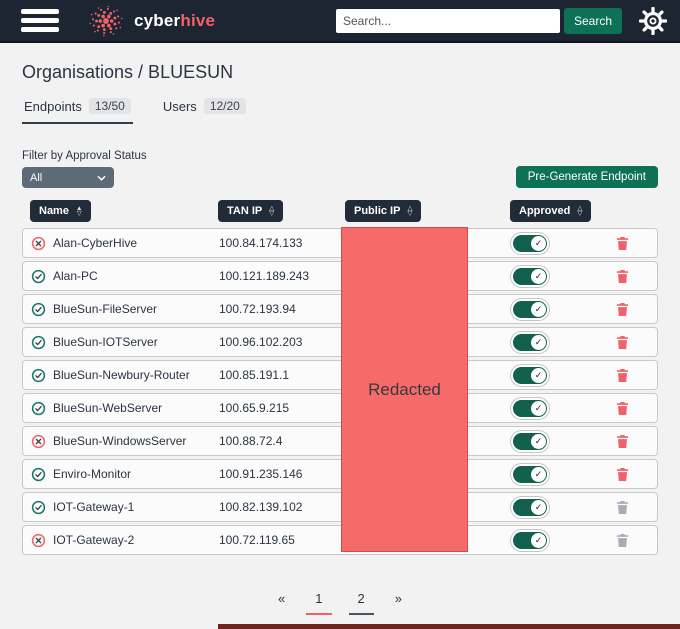 Image resolution: width=680 pixels, height=629 pixels. I want to click on tabs: Endpoints 13/50 Users 12/20, so click(340, 111).